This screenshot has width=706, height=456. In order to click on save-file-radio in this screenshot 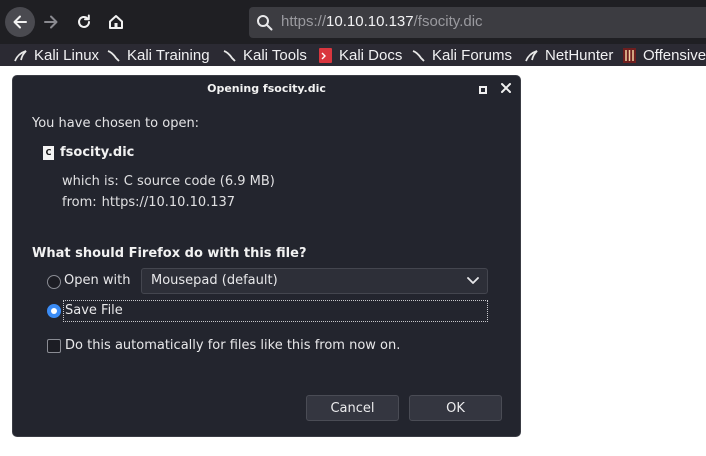, I will do `click(54, 311)`.